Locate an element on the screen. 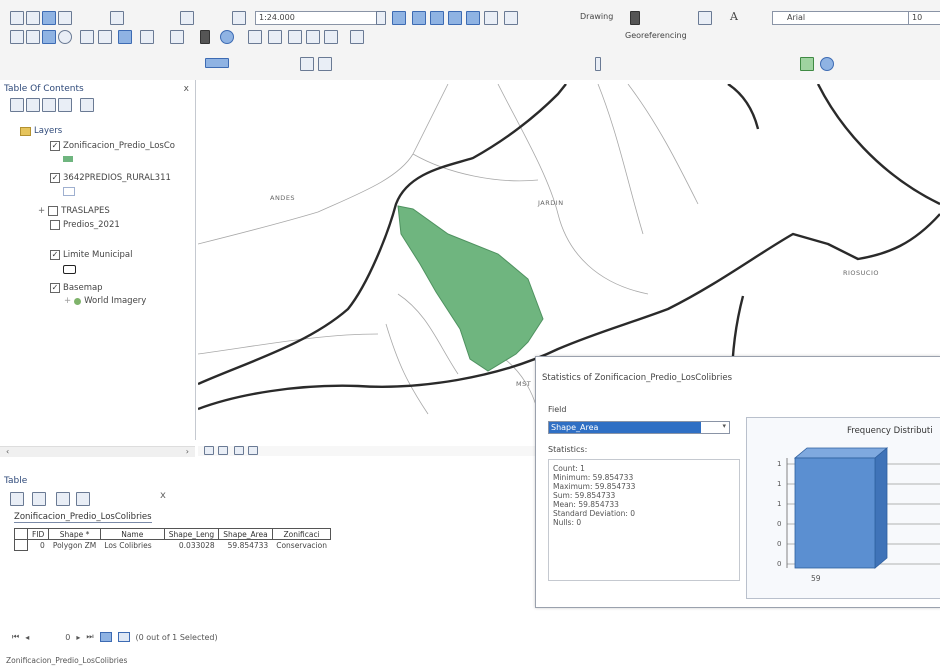  save-icon is located at coordinates (49, 18).